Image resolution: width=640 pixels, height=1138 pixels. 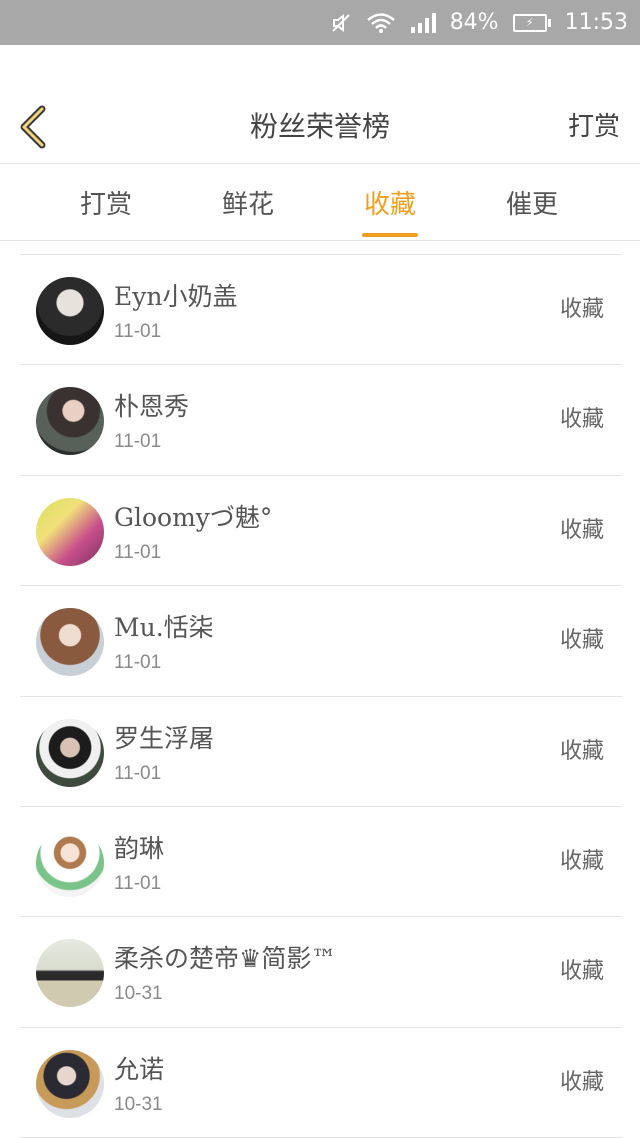 I want to click on fan-name: 罗生浮屠, so click(x=164, y=738).